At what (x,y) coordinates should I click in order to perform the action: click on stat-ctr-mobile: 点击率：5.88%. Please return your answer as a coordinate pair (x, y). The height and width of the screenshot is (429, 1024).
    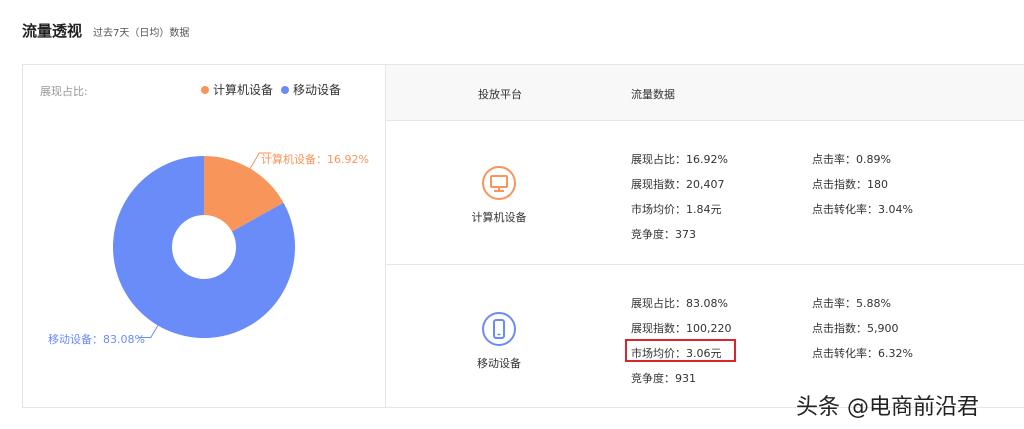
    Looking at the image, I should click on (851, 303).